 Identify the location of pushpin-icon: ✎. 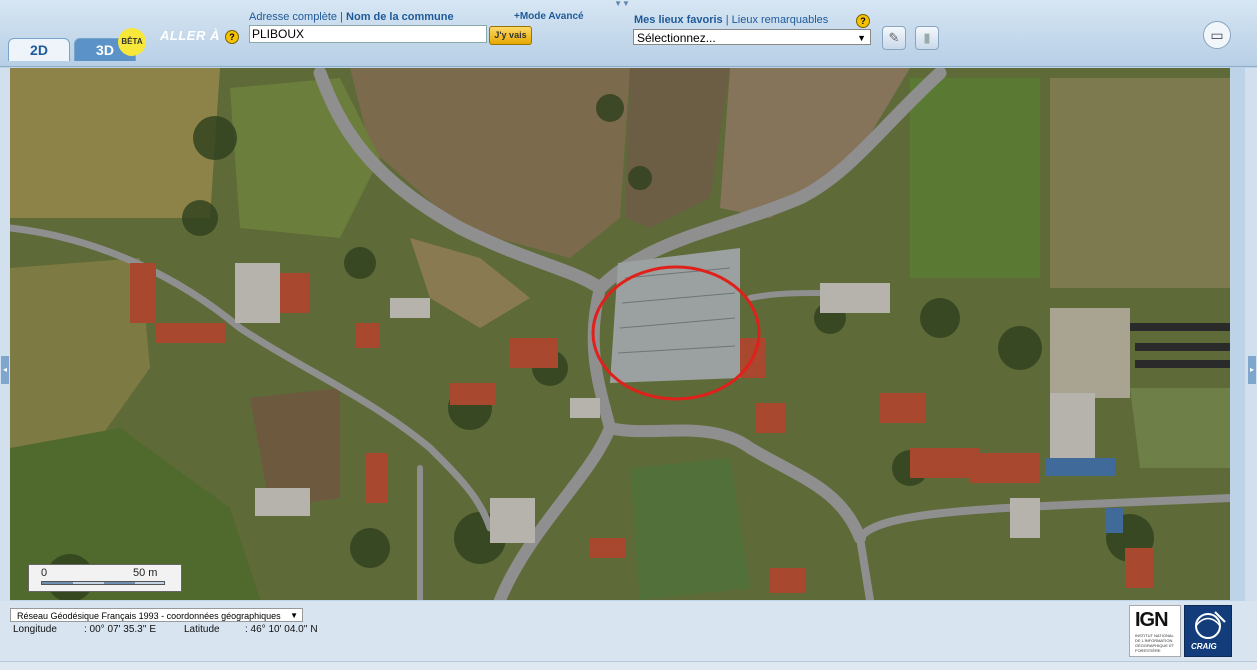
(894, 37).